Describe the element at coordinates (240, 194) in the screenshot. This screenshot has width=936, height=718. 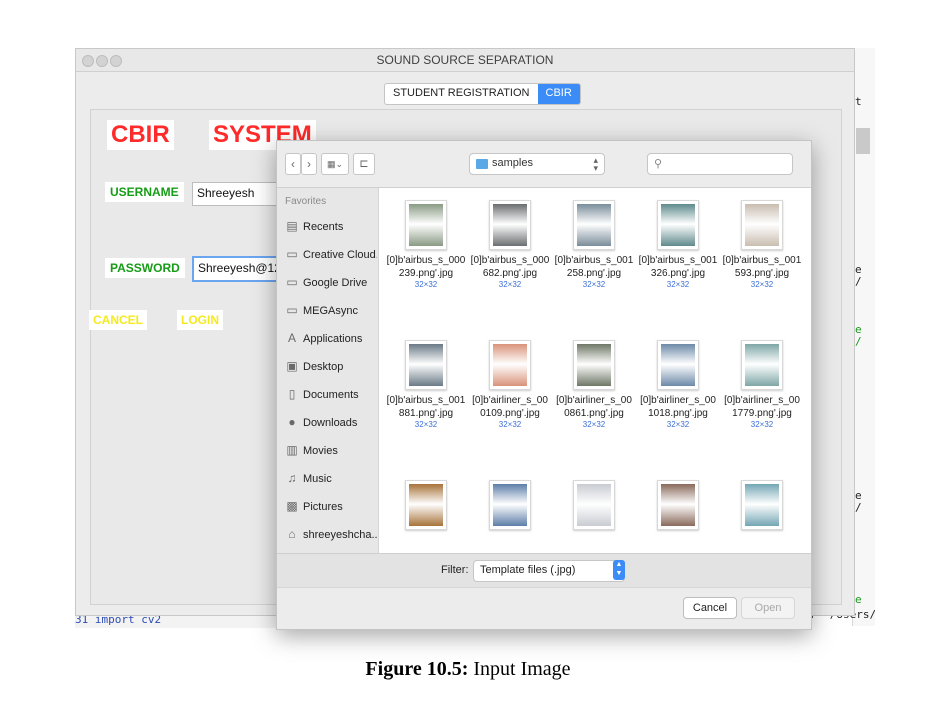
I see `username-input: Shreeyesh` at that location.